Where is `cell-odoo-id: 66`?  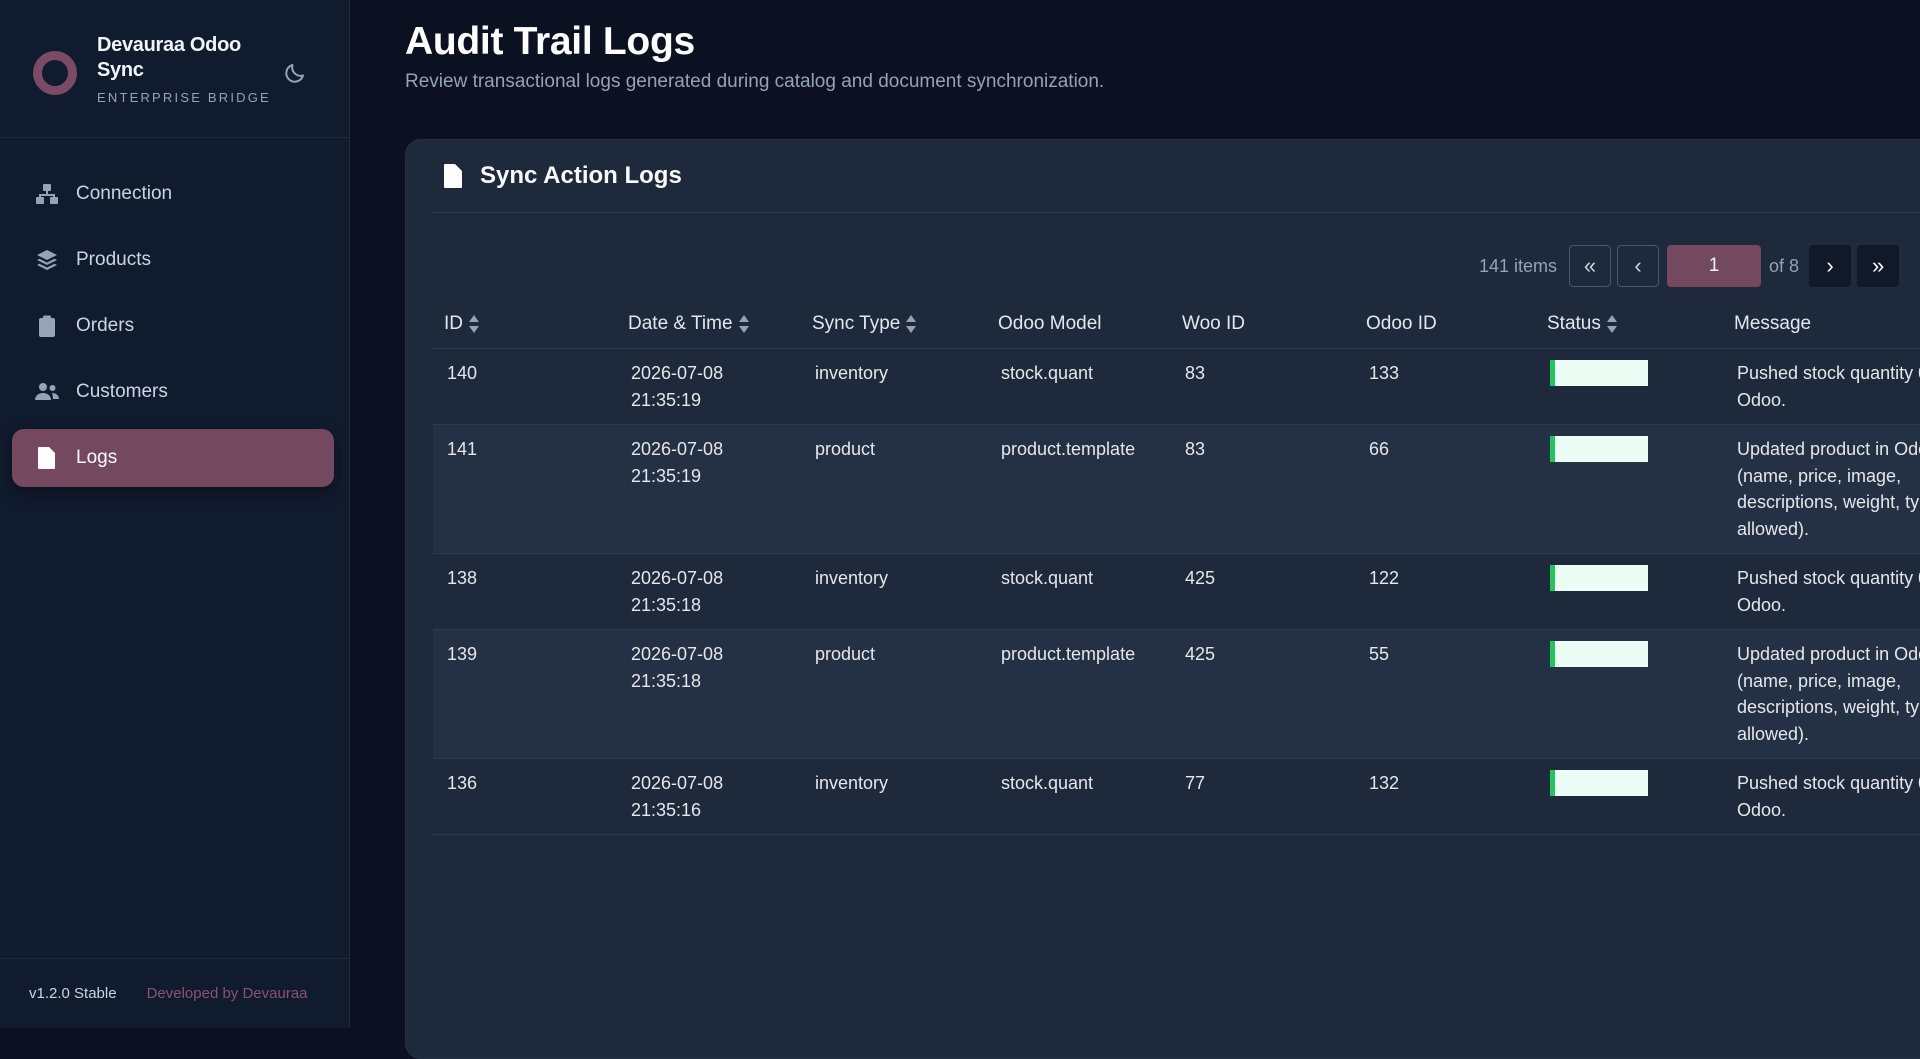
cell-odoo-id: 66 is located at coordinates (1445, 489).